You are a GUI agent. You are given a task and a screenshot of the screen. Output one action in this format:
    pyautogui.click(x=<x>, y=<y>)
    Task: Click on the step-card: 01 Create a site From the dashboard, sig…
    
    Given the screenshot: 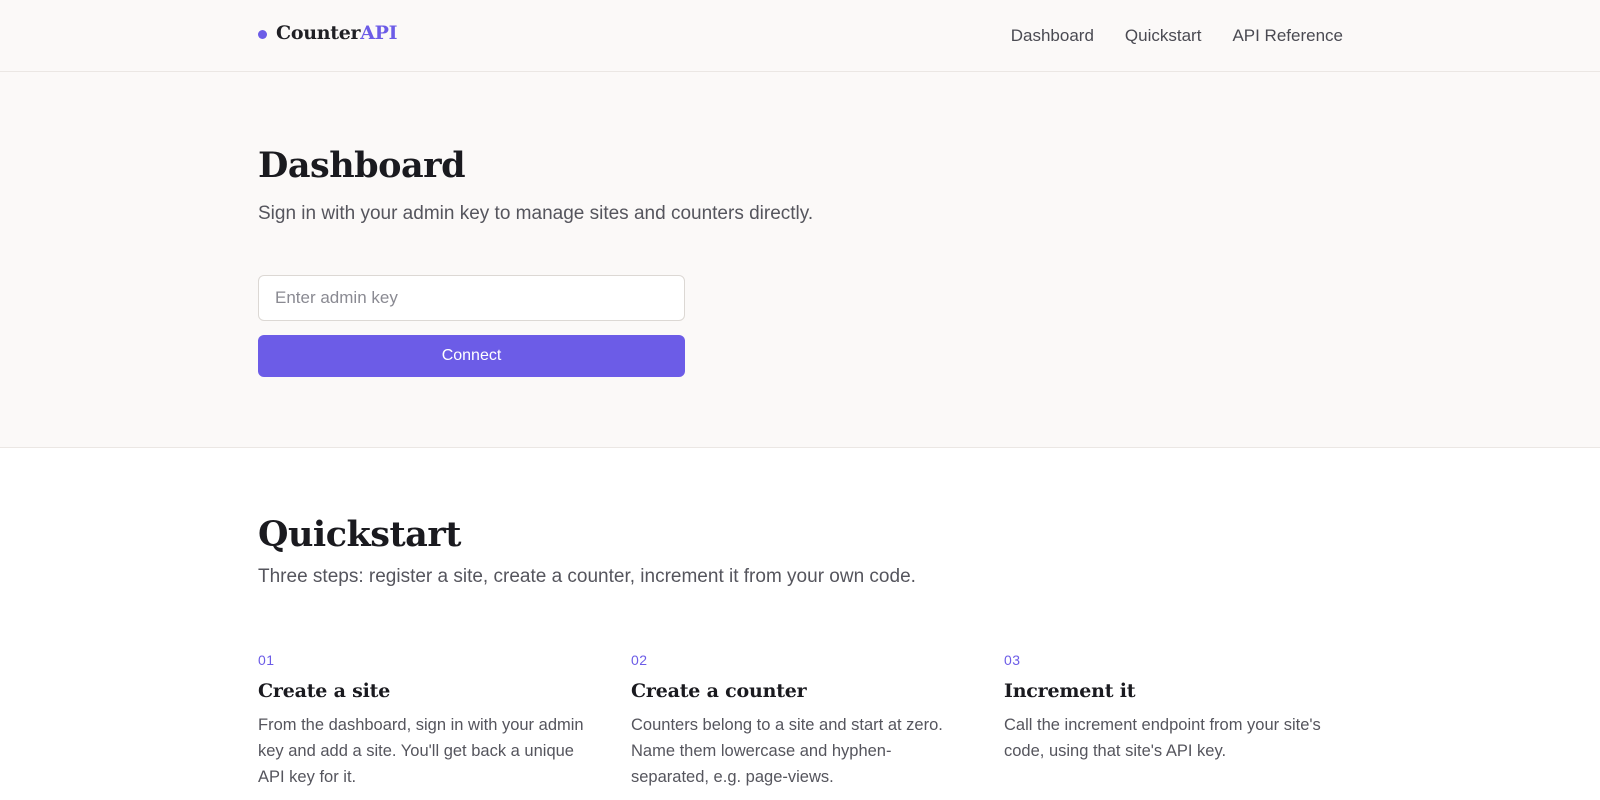 What is the action you would take?
    pyautogui.click(x=423, y=721)
    